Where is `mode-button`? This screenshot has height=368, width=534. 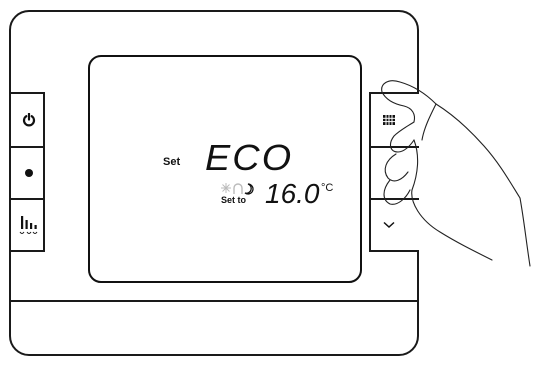 mode-button is located at coordinates (27, 172).